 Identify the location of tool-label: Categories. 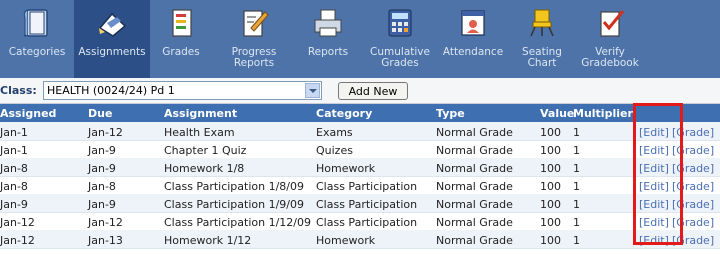
(37, 52).